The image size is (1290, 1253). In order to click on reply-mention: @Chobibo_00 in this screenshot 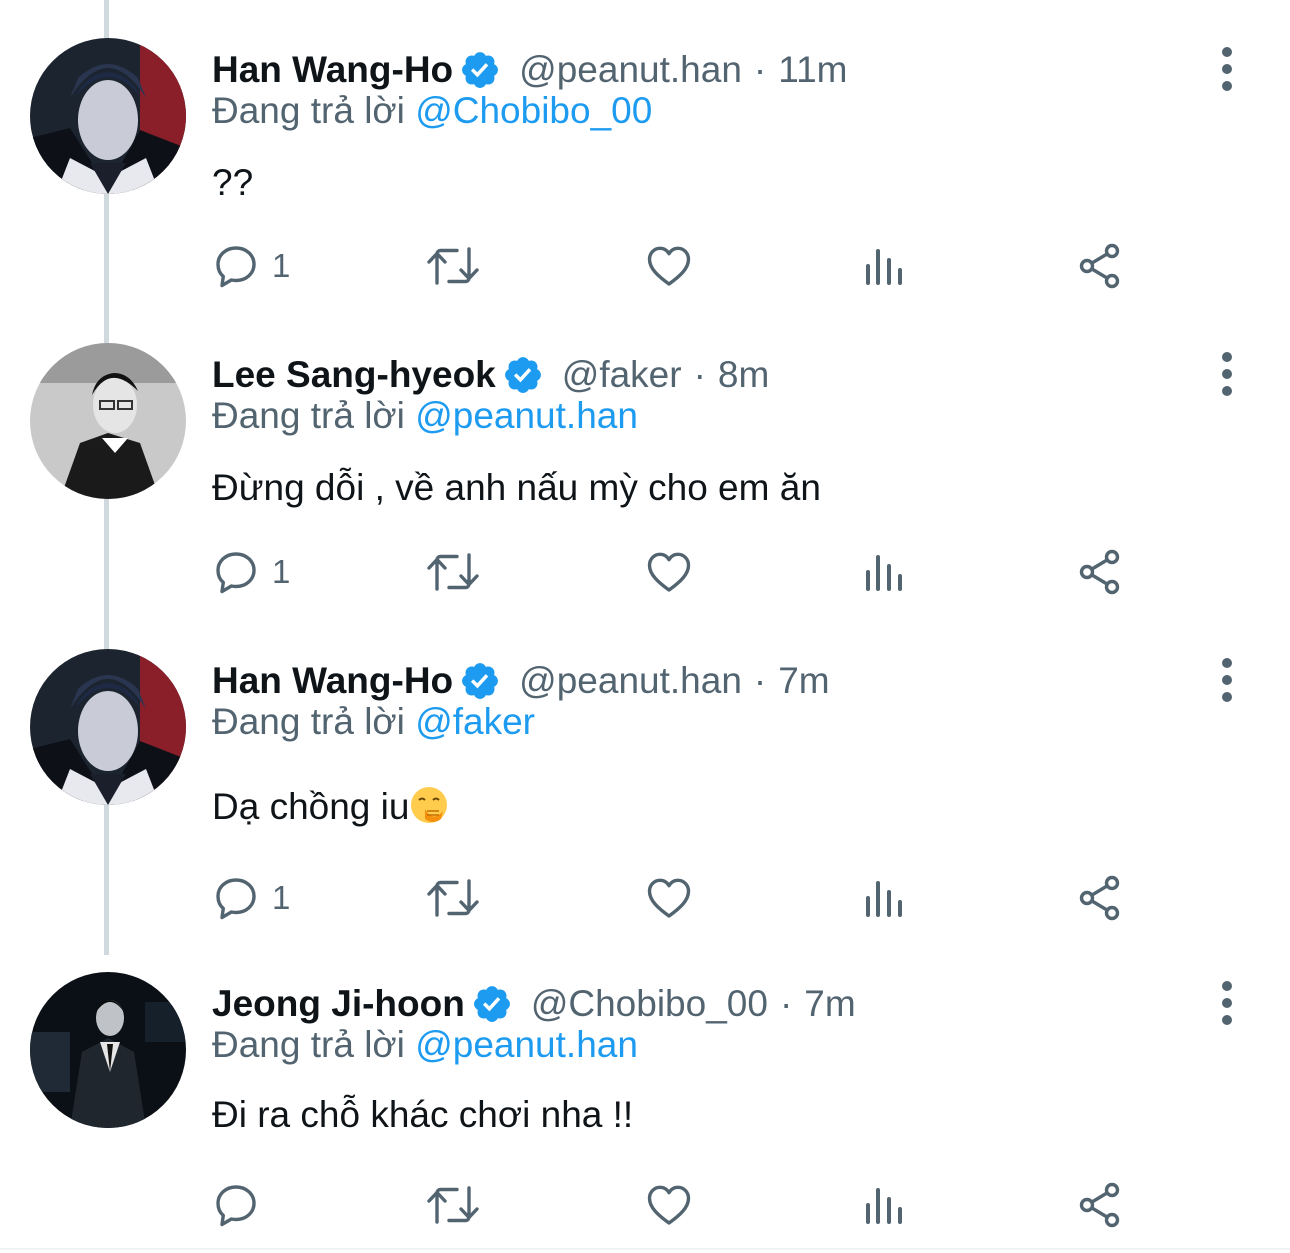, I will do `click(533, 110)`.